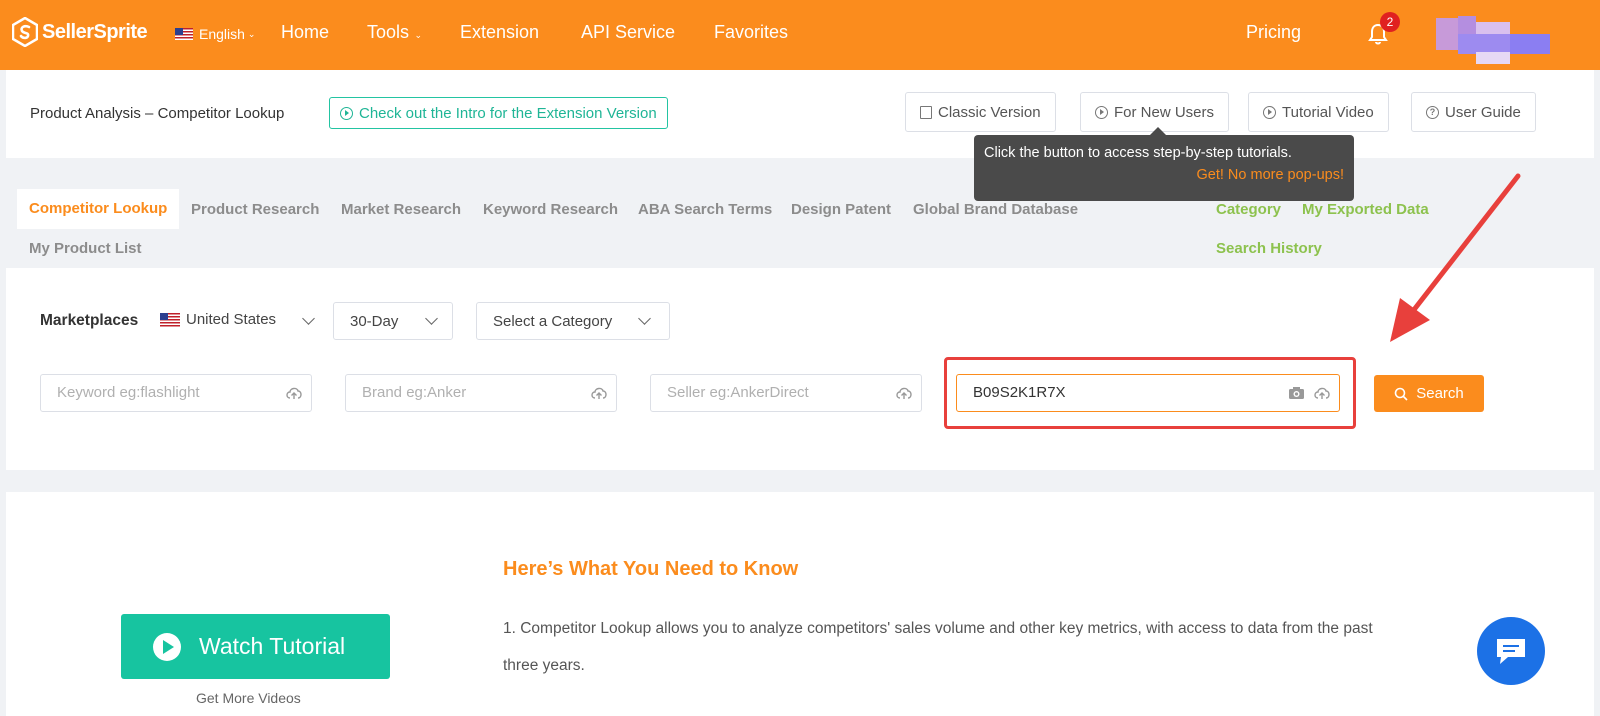  I want to click on classic-version-label: Classic Version, so click(989, 112).